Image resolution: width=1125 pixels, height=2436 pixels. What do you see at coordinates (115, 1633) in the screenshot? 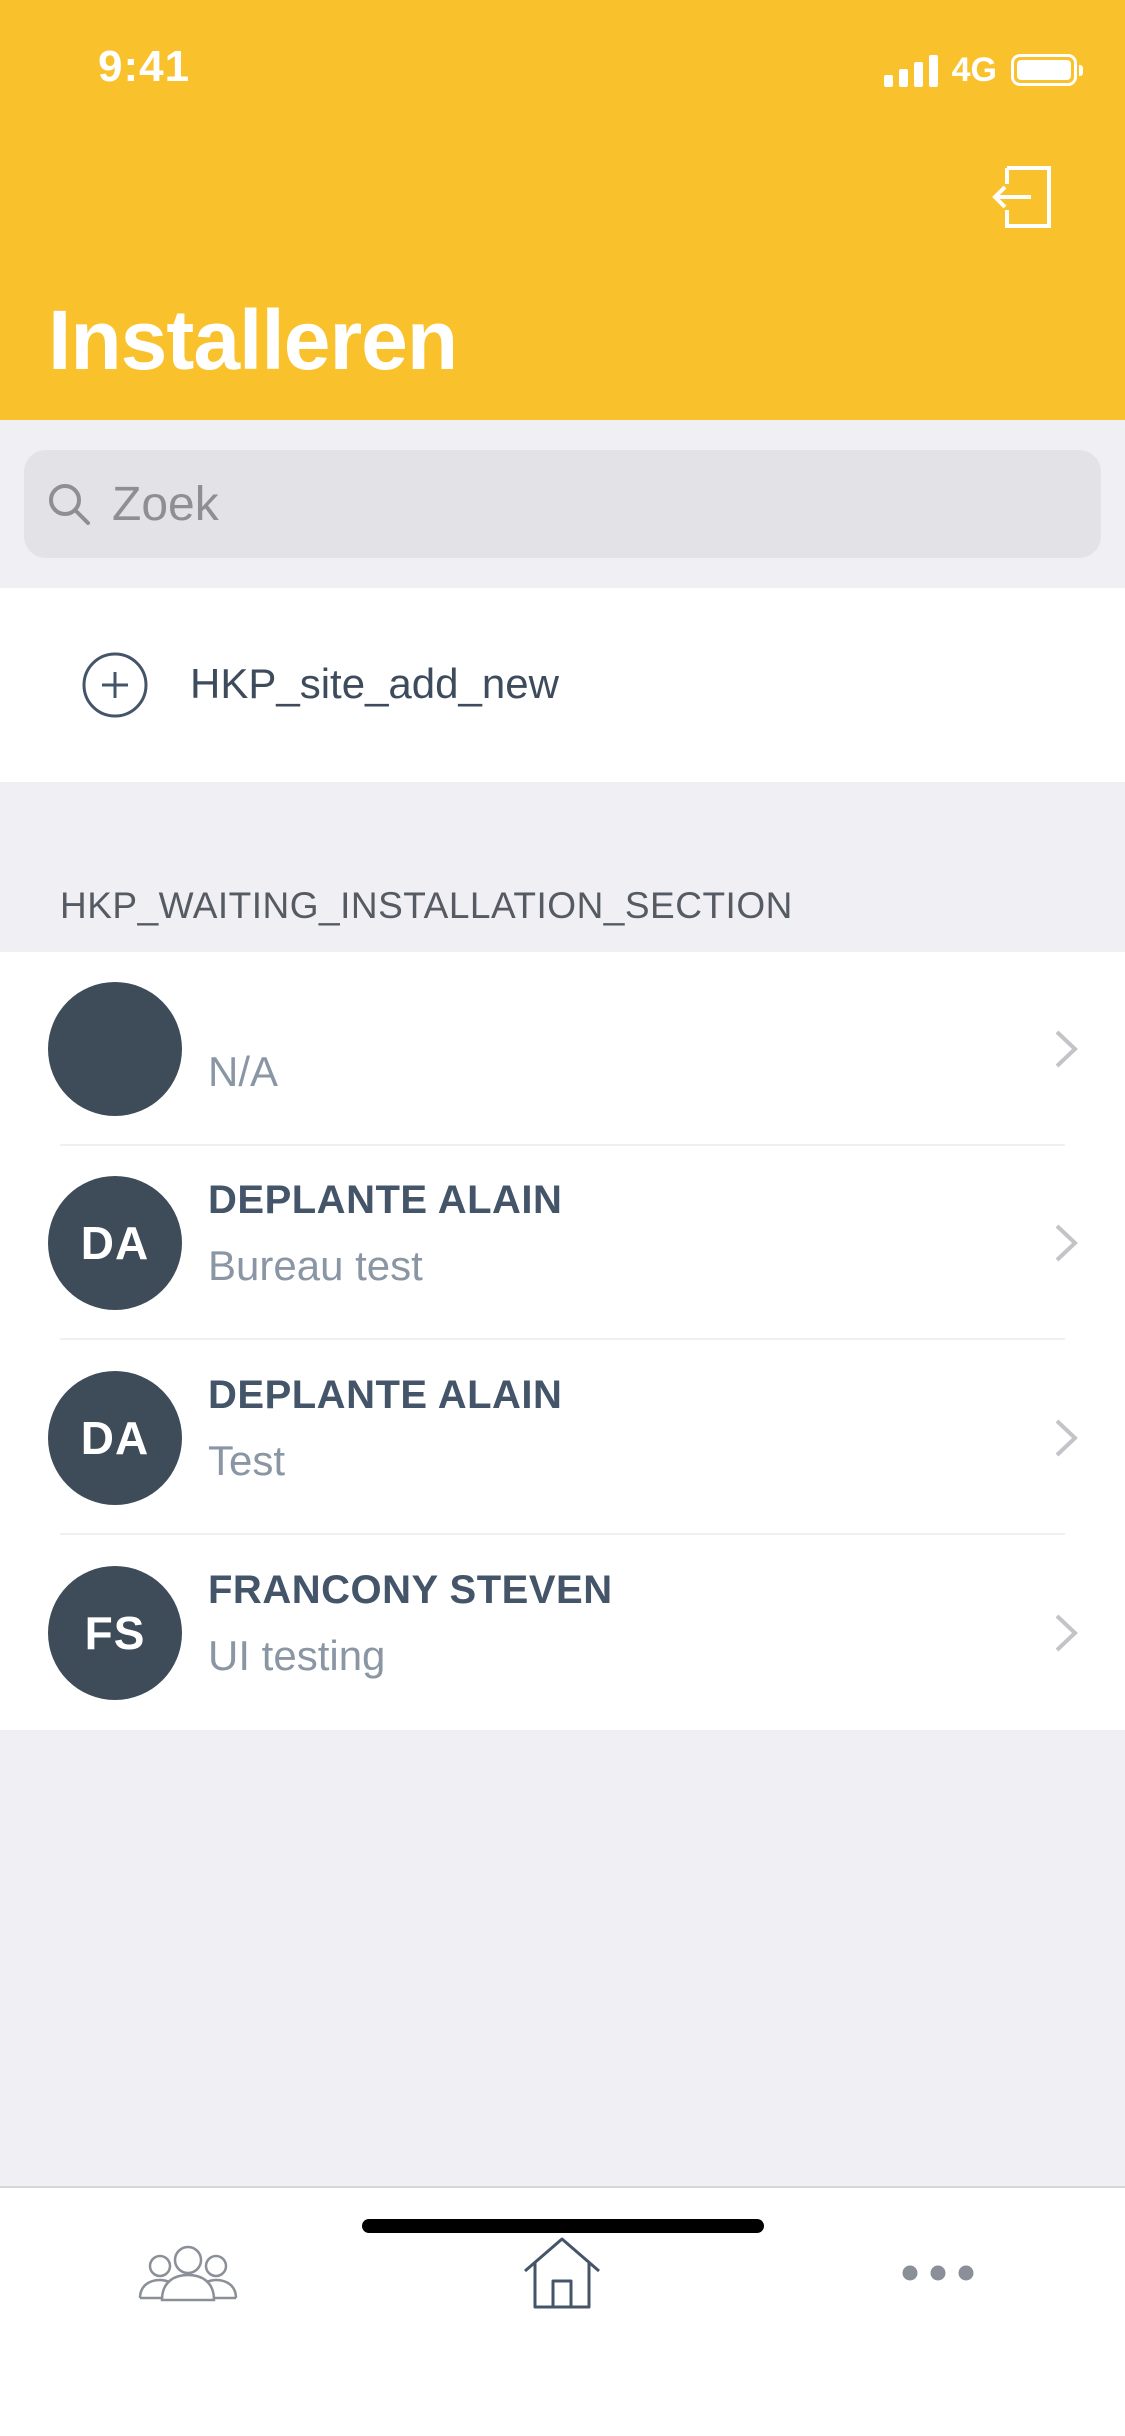
I see `avatar: FS` at bounding box center [115, 1633].